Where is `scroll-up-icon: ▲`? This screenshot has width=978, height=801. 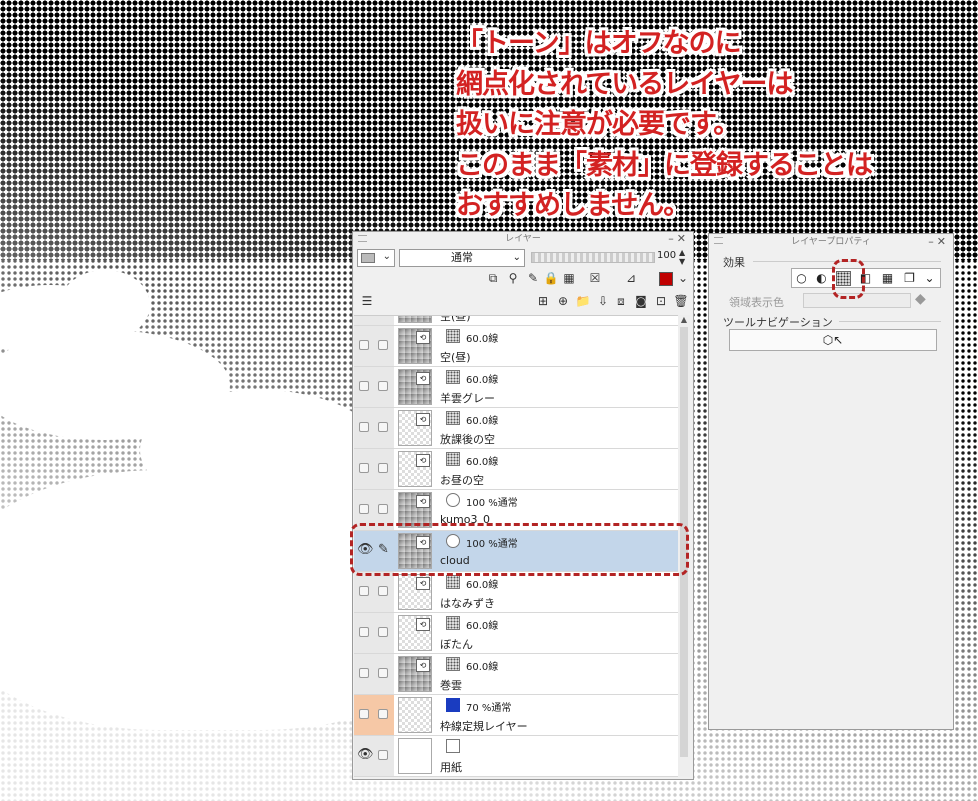
scroll-up-icon: ▲ is located at coordinates (684, 319).